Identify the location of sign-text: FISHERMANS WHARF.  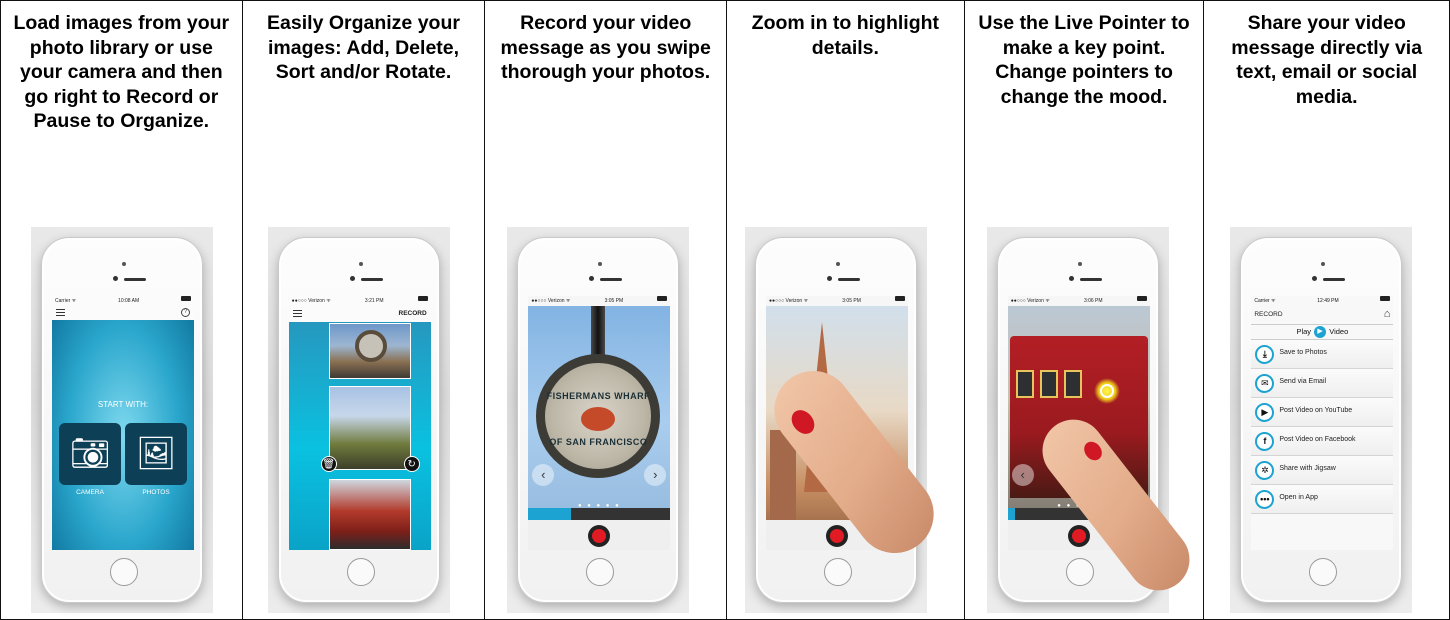
(598, 396).